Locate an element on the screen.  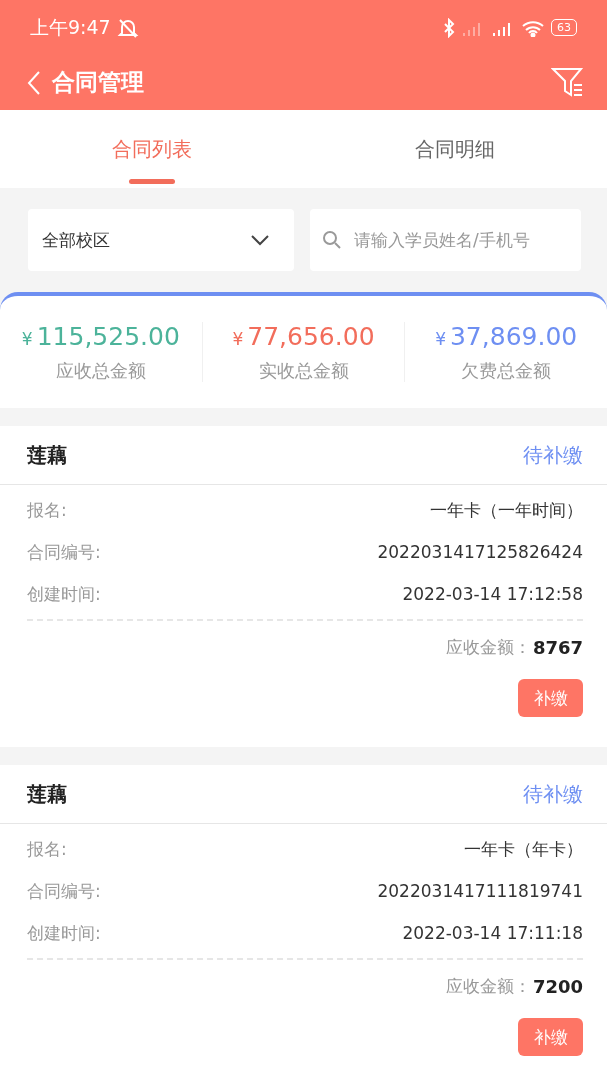
bluetooth-icon is located at coordinates (449, 27).